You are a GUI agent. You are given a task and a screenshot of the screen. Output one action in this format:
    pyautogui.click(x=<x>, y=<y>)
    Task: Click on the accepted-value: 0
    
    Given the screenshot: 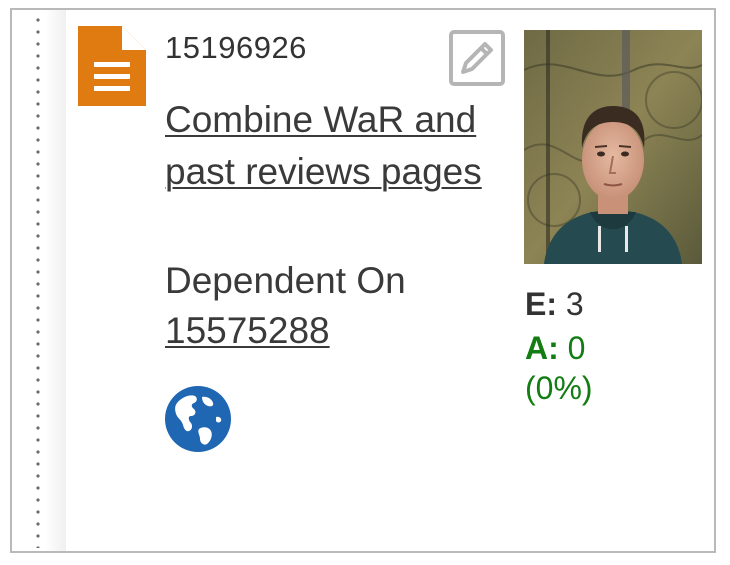 What is the action you would take?
    pyautogui.click(x=576, y=348)
    